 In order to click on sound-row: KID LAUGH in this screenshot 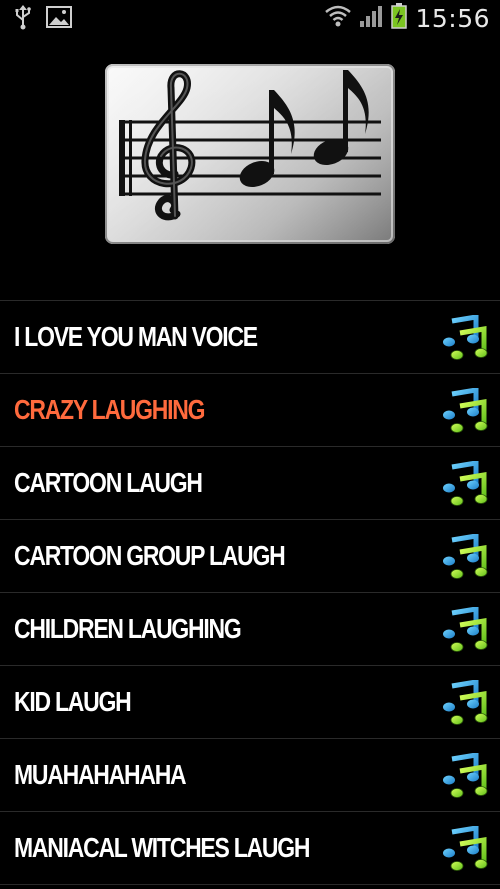, I will do `click(250, 701)`.